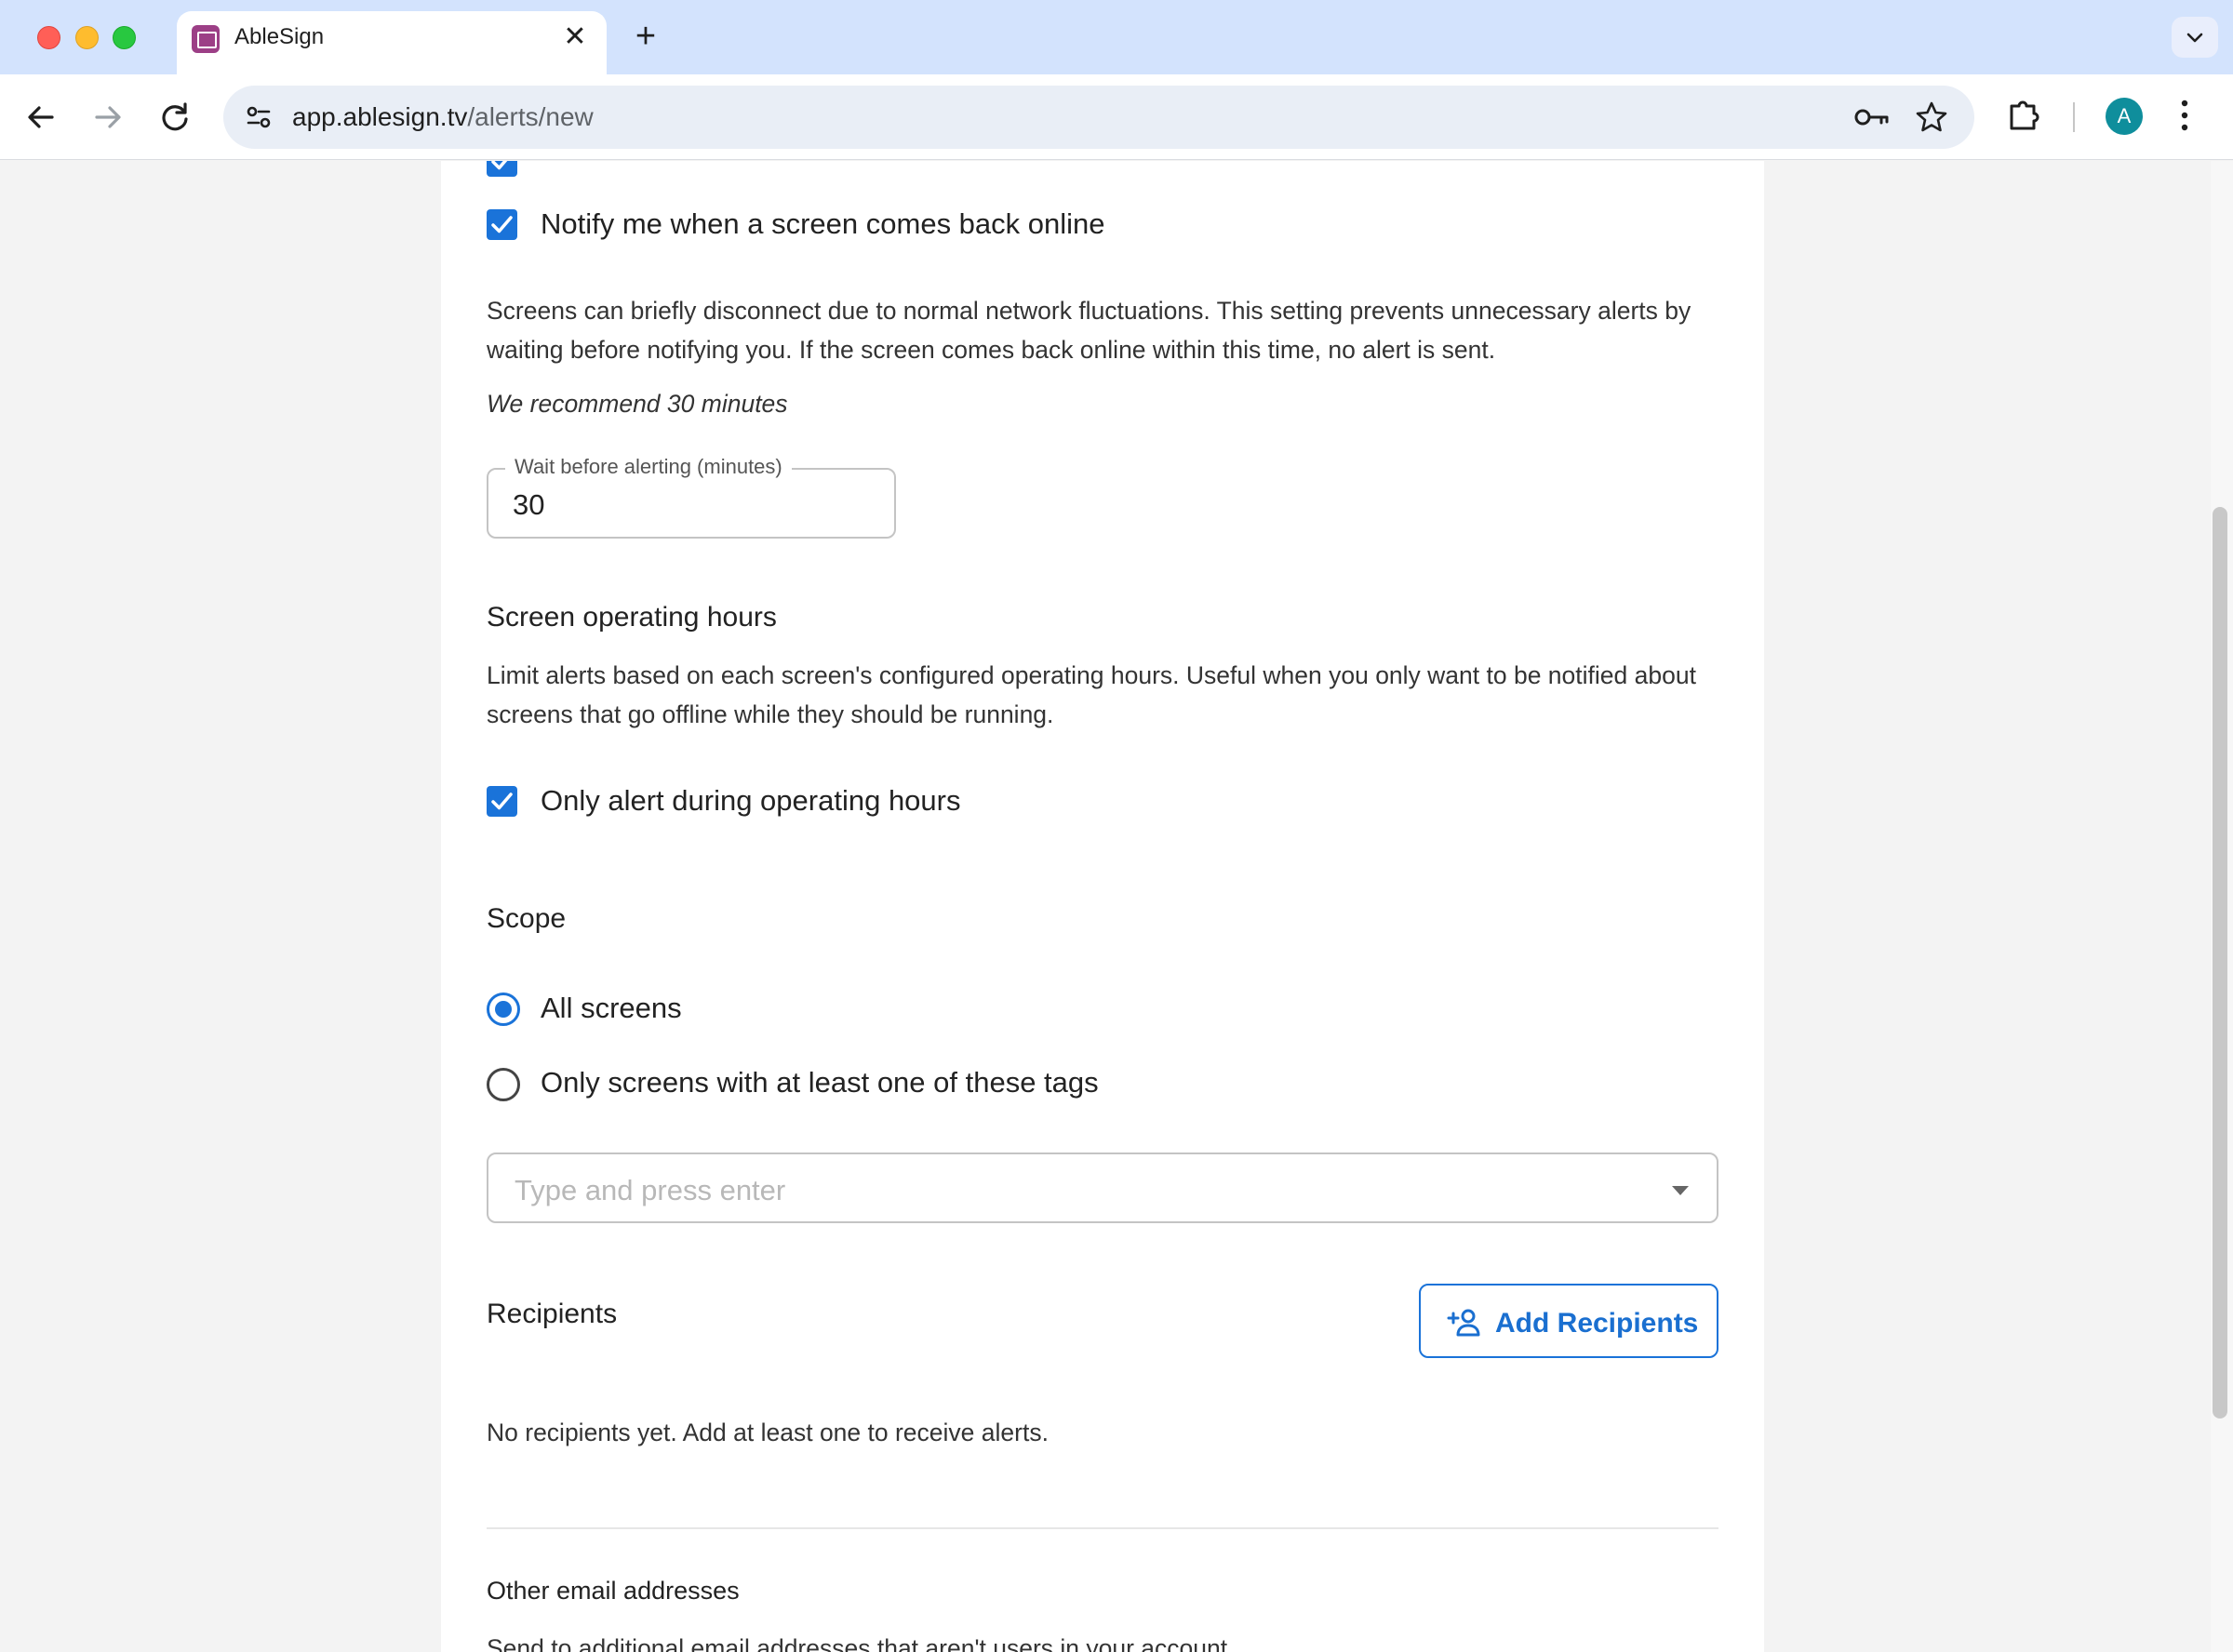 Image resolution: width=2233 pixels, height=1652 pixels. I want to click on arrow-left-icon, so click(41, 117).